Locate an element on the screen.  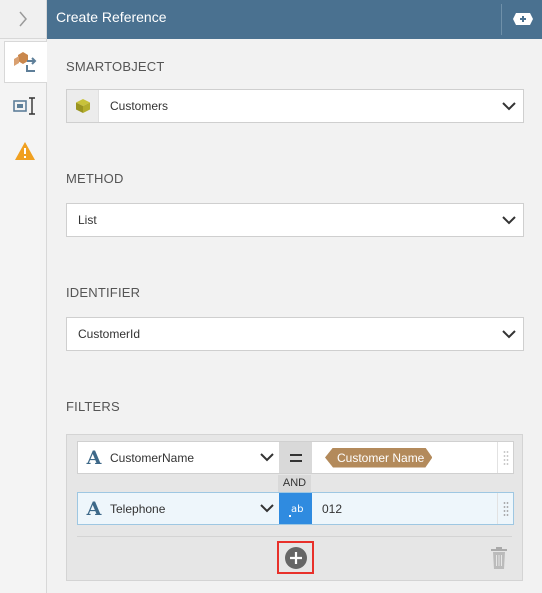
header-action-button is located at coordinates (523, 19).